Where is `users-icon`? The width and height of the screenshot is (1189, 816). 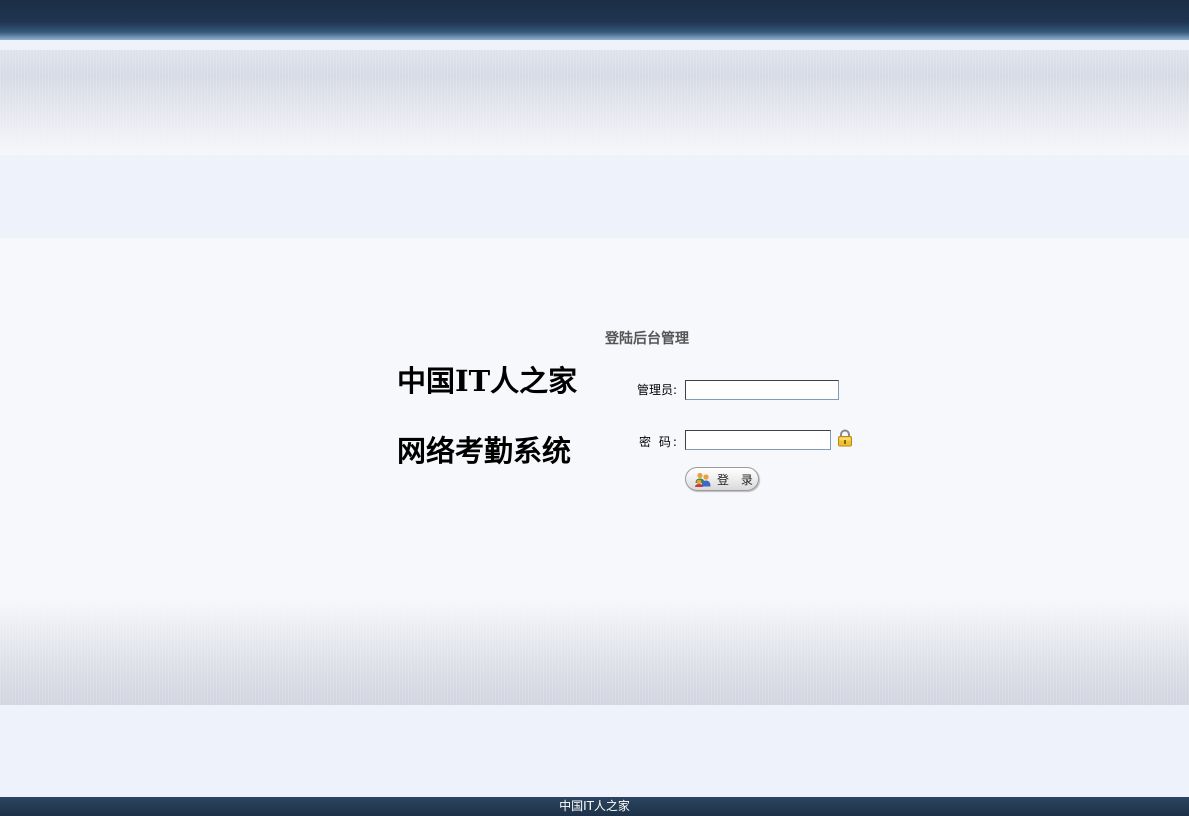
users-icon is located at coordinates (703, 479).